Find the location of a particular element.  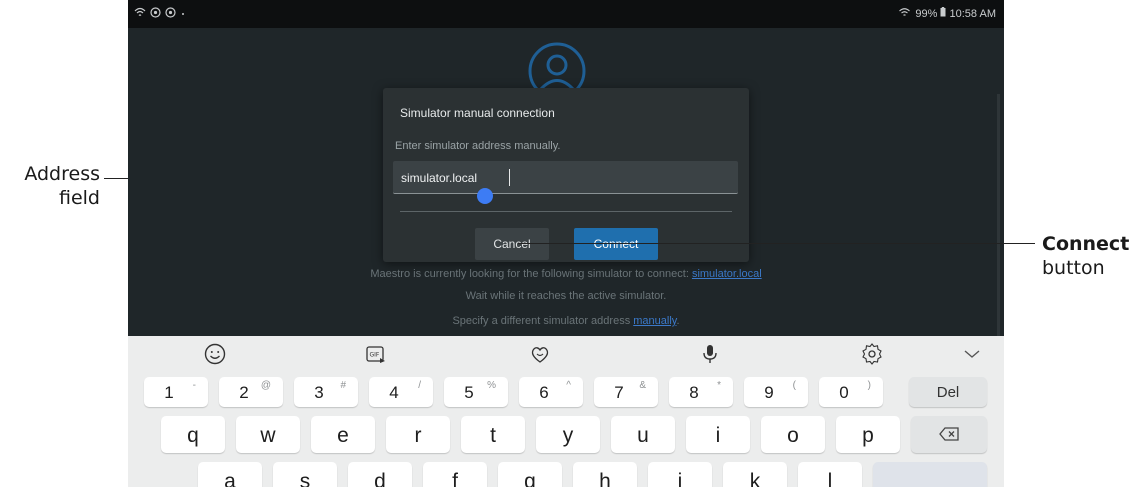

key-5: 5% is located at coordinates (476, 392).